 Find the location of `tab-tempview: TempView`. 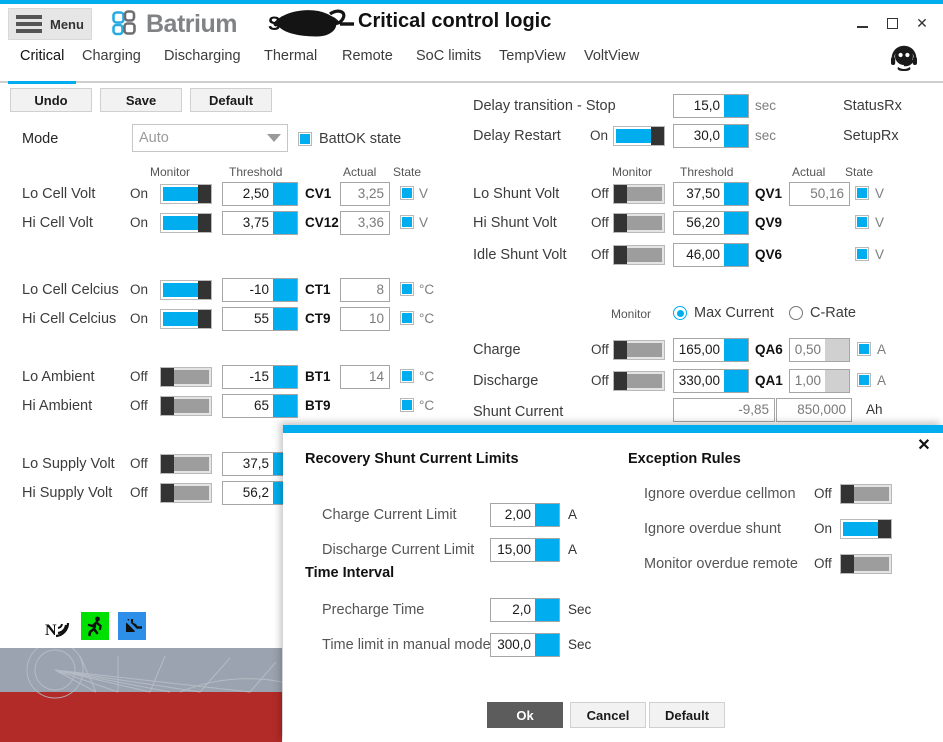

tab-tempview: TempView is located at coordinates (532, 65).